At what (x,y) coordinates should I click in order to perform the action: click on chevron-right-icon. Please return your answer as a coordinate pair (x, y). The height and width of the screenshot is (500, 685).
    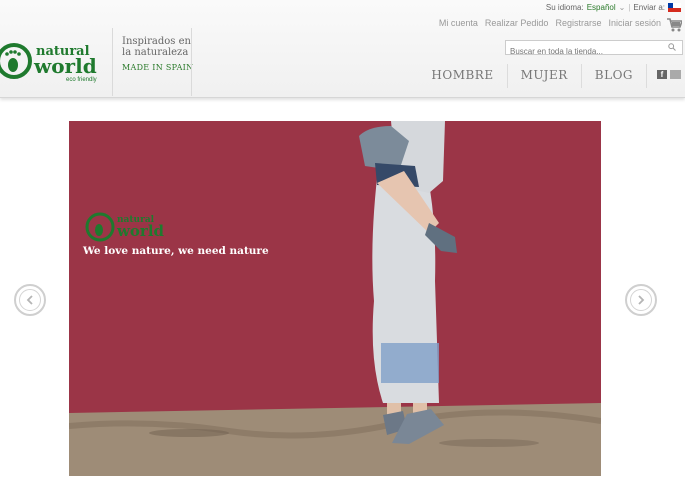
    Looking at the image, I should click on (641, 300).